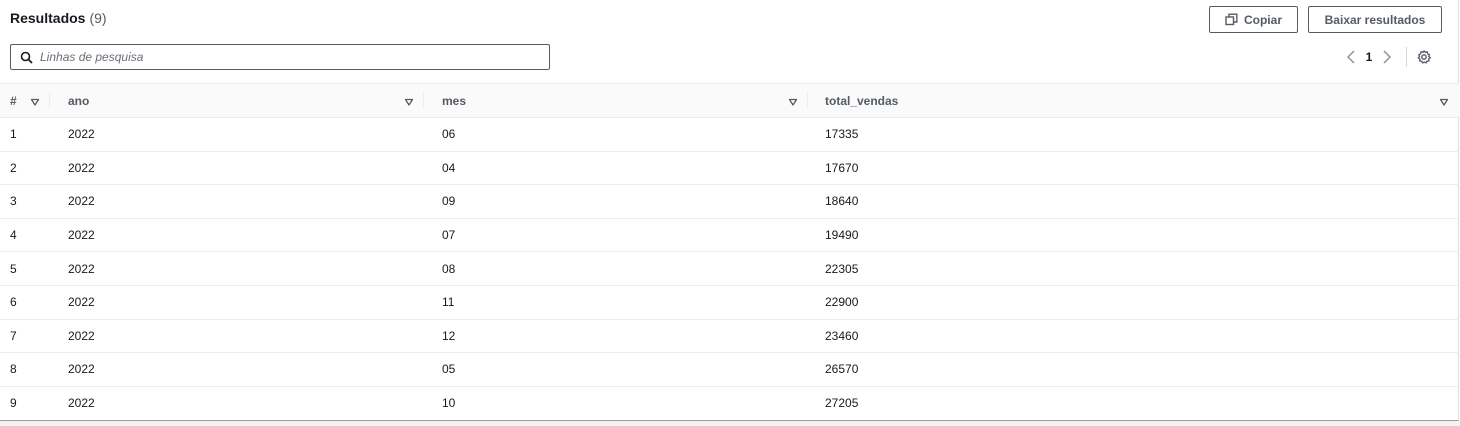 Image resolution: width=1460 pixels, height=426 pixels. What do you see at coordinates (13, 134) in the screenshot?
I see `cell-index: 1` at bounding box center [13, 134].